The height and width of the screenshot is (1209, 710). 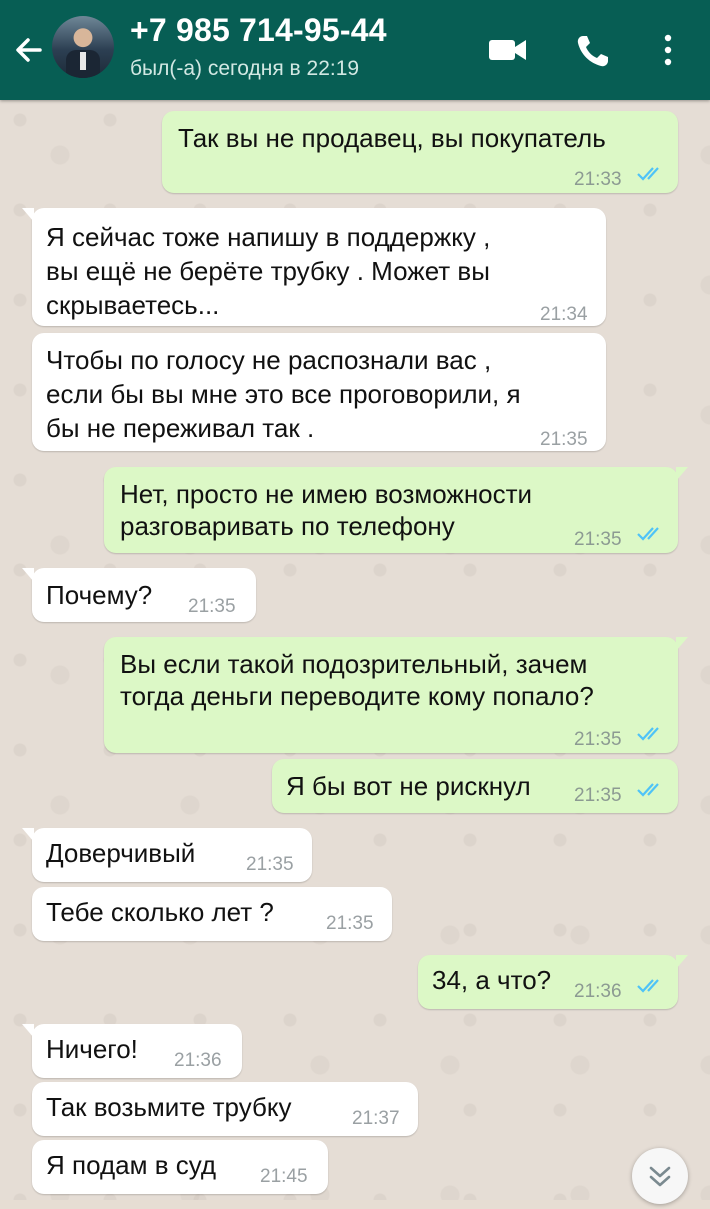 I want to click on message-bubble-incoming: Доверчивый 21:35, so click(x=167, y=855).